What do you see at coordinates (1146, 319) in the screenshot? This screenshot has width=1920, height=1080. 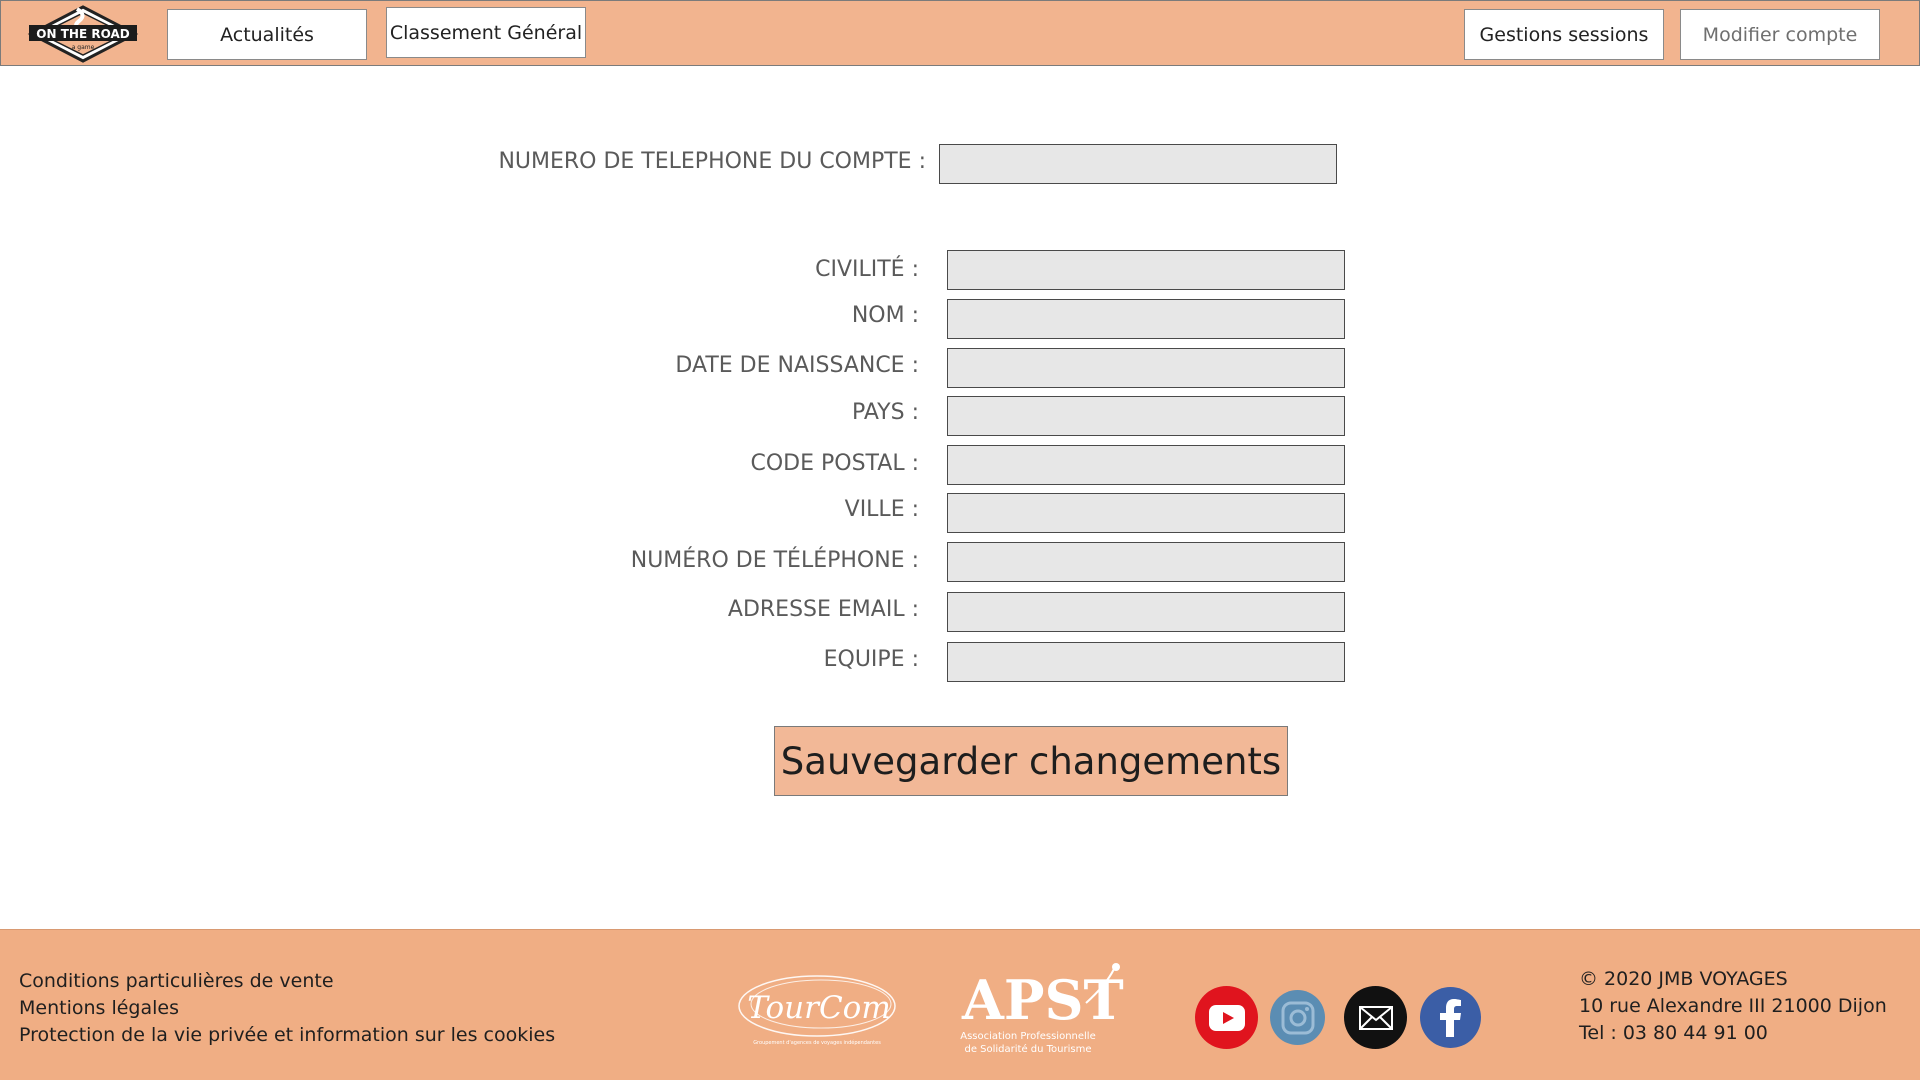 I see `last-name-input` at bounding box center [1146, 319].